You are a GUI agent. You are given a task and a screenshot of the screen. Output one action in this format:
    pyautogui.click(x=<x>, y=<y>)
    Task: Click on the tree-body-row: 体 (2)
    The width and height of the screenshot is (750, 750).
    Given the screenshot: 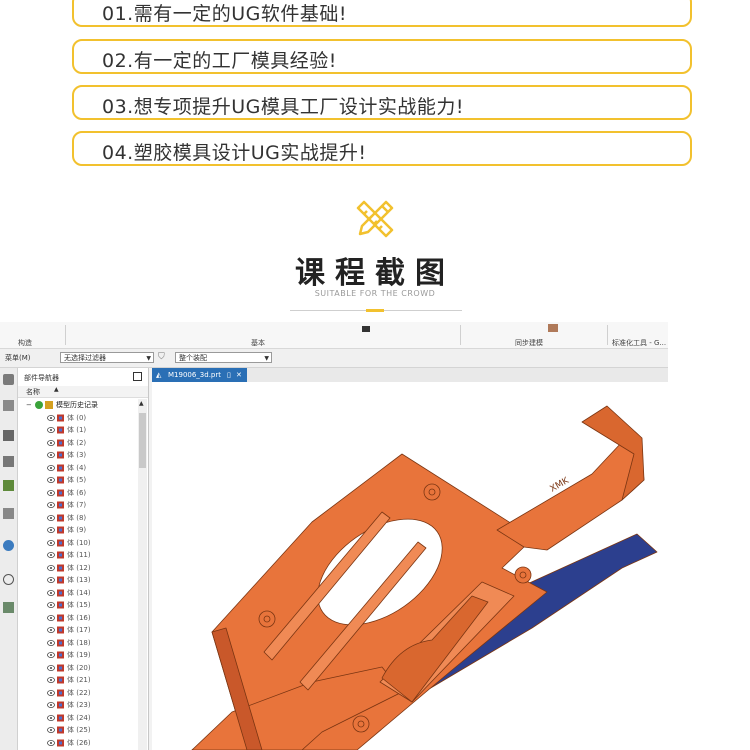 What is the action you would take?
    pyautogui.click(x=77, y=443)
    